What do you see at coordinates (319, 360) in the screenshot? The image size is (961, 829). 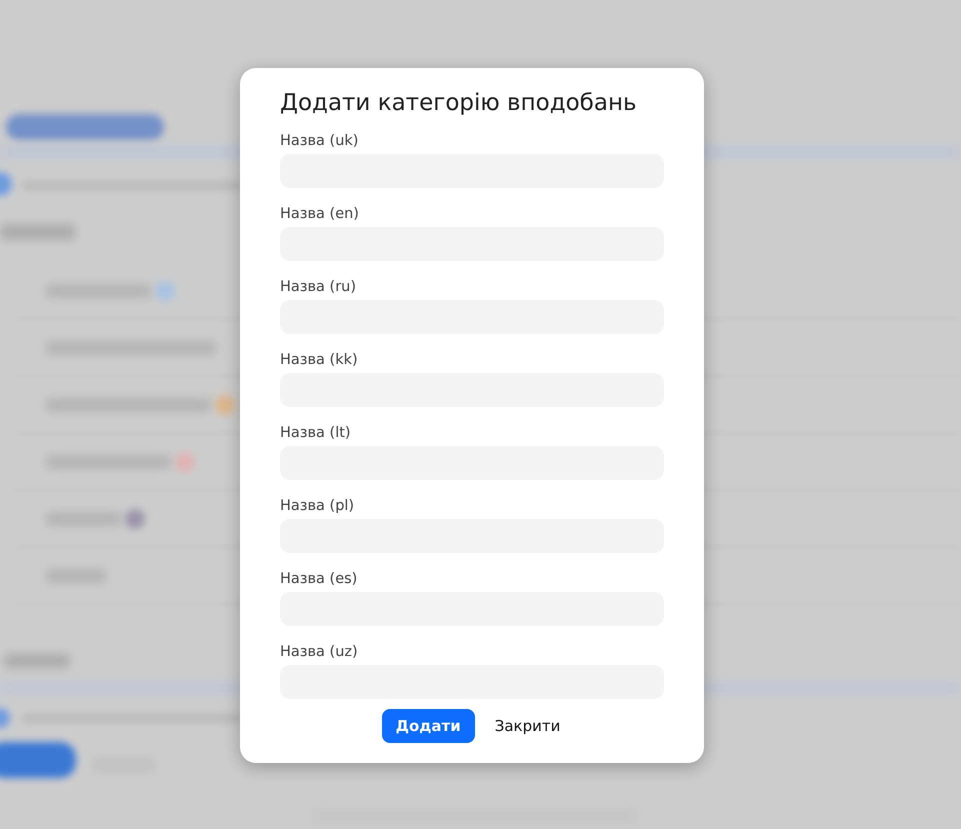 I see `field-label: Назва (kk)` at bounding box center [319, 360].